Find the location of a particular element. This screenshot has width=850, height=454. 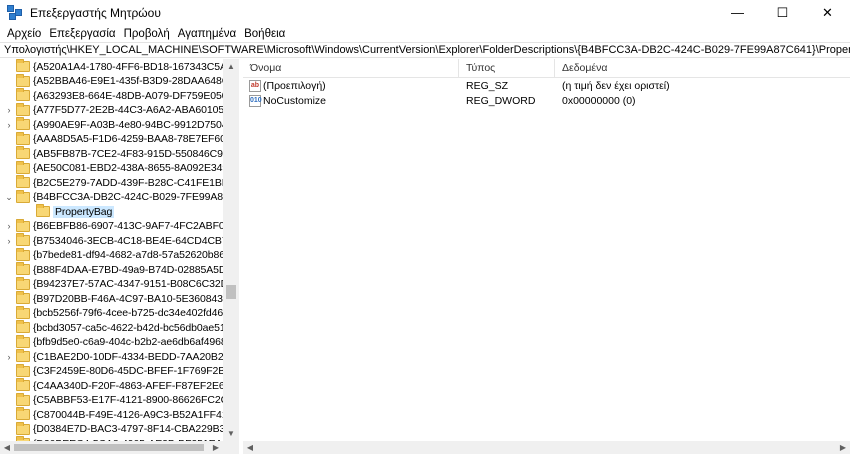

list-header: Όνομα Τύπος Δεδομένα is located at coordinates (546, 68).